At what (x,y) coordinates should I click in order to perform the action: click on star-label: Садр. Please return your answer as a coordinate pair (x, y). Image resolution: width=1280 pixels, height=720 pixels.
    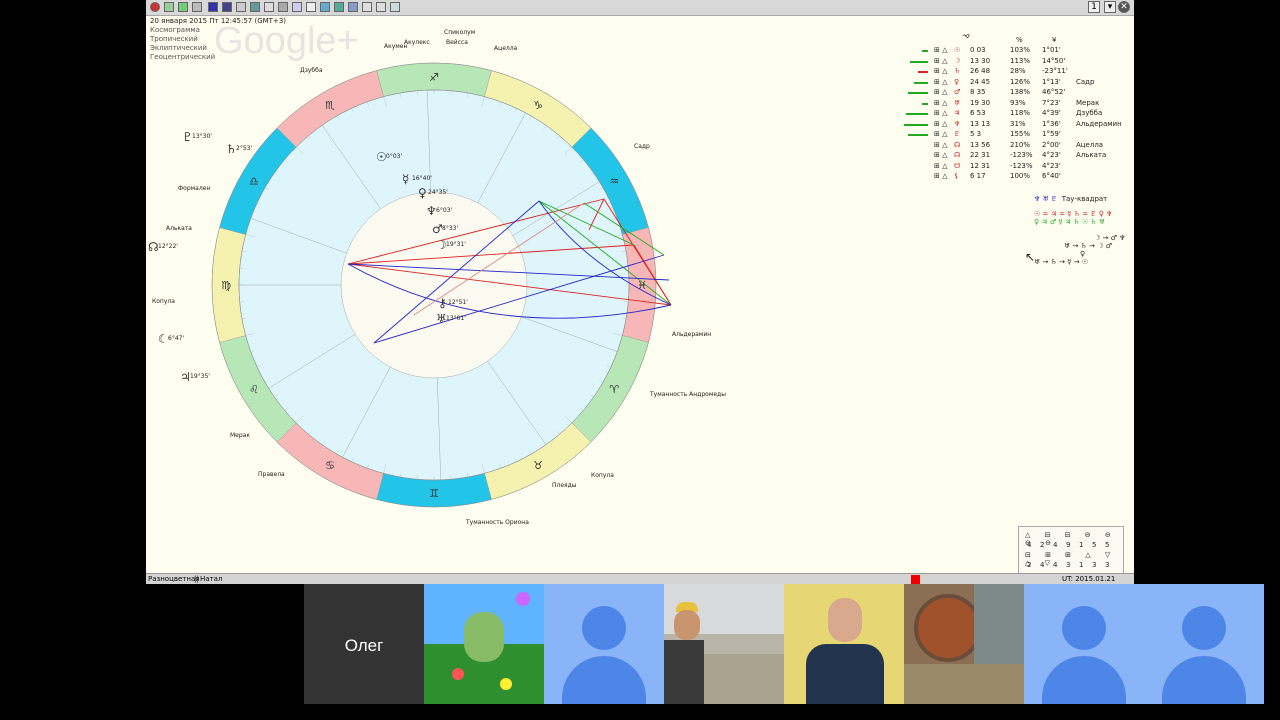
    Looking at the image, I should click on (642, 146).